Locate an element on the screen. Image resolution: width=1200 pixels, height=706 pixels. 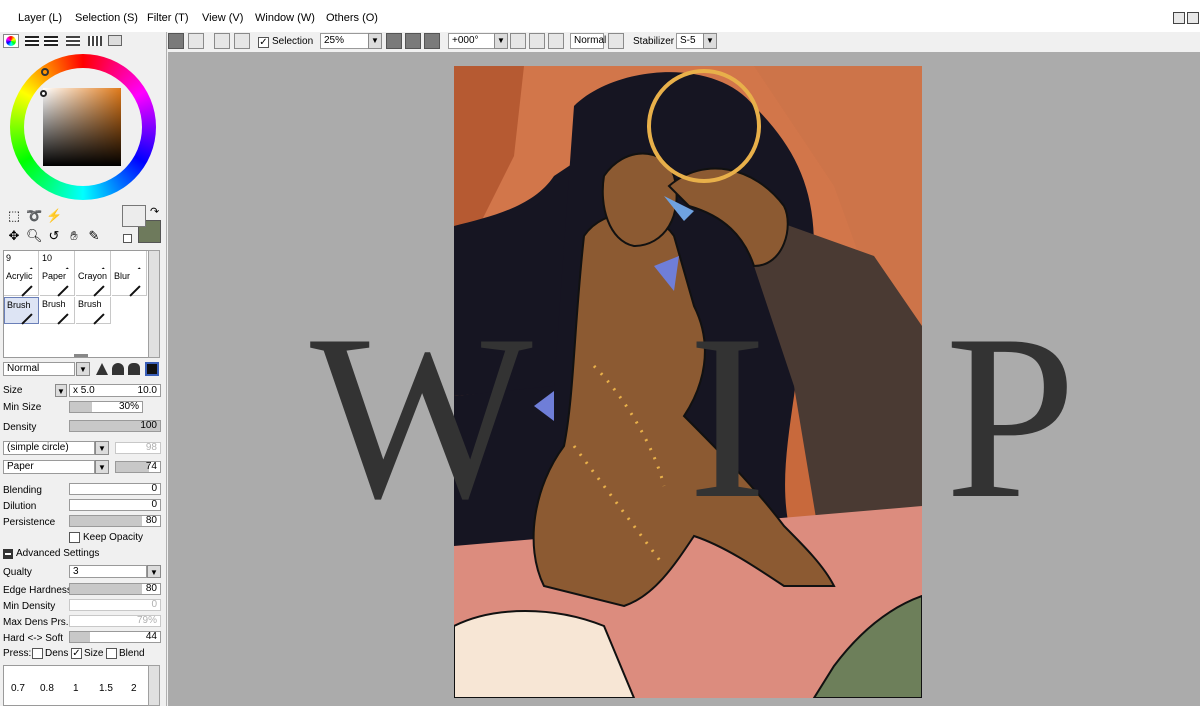
restore-button is located at coordinates (1193, 18).